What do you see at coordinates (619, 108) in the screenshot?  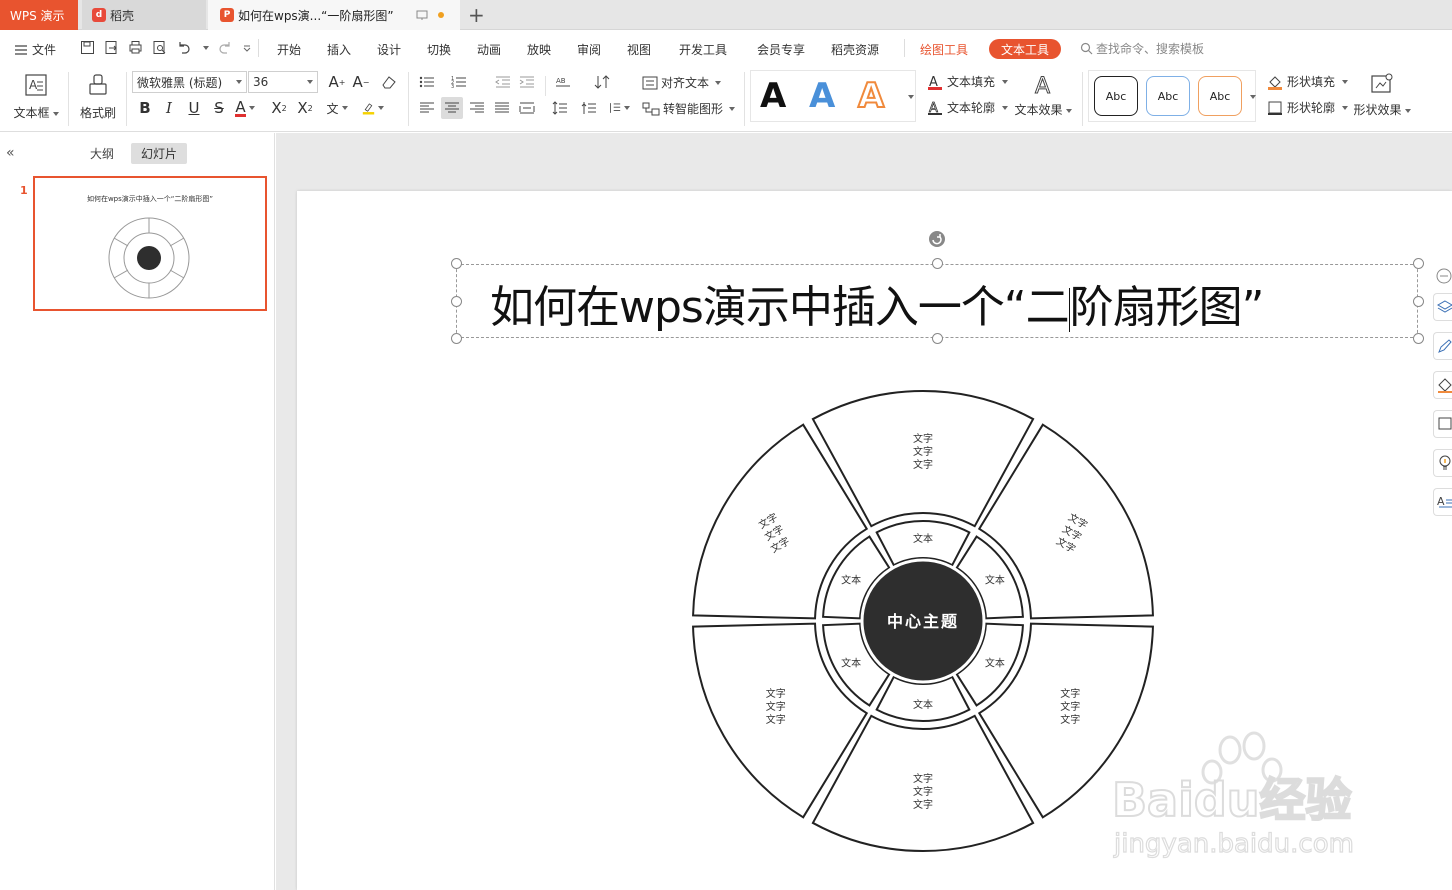 I see `paragraph-icon` at bounding box center [619, 108].